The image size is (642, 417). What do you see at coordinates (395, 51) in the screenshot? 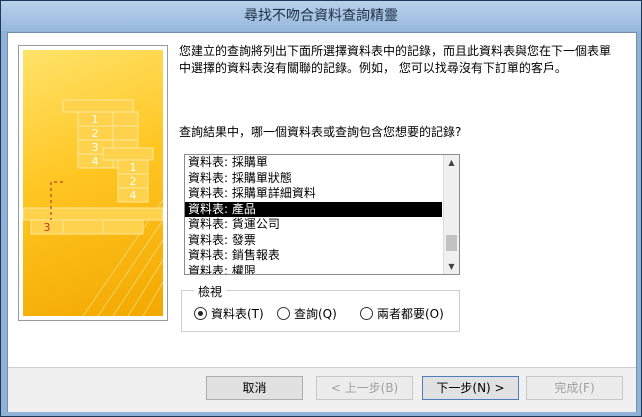
I see `description-line-1: 您建立的查詢將列出下面所選擇資料表中的記錄，而且此資料表與您在下一個表單` at bounding box center [395, 51].